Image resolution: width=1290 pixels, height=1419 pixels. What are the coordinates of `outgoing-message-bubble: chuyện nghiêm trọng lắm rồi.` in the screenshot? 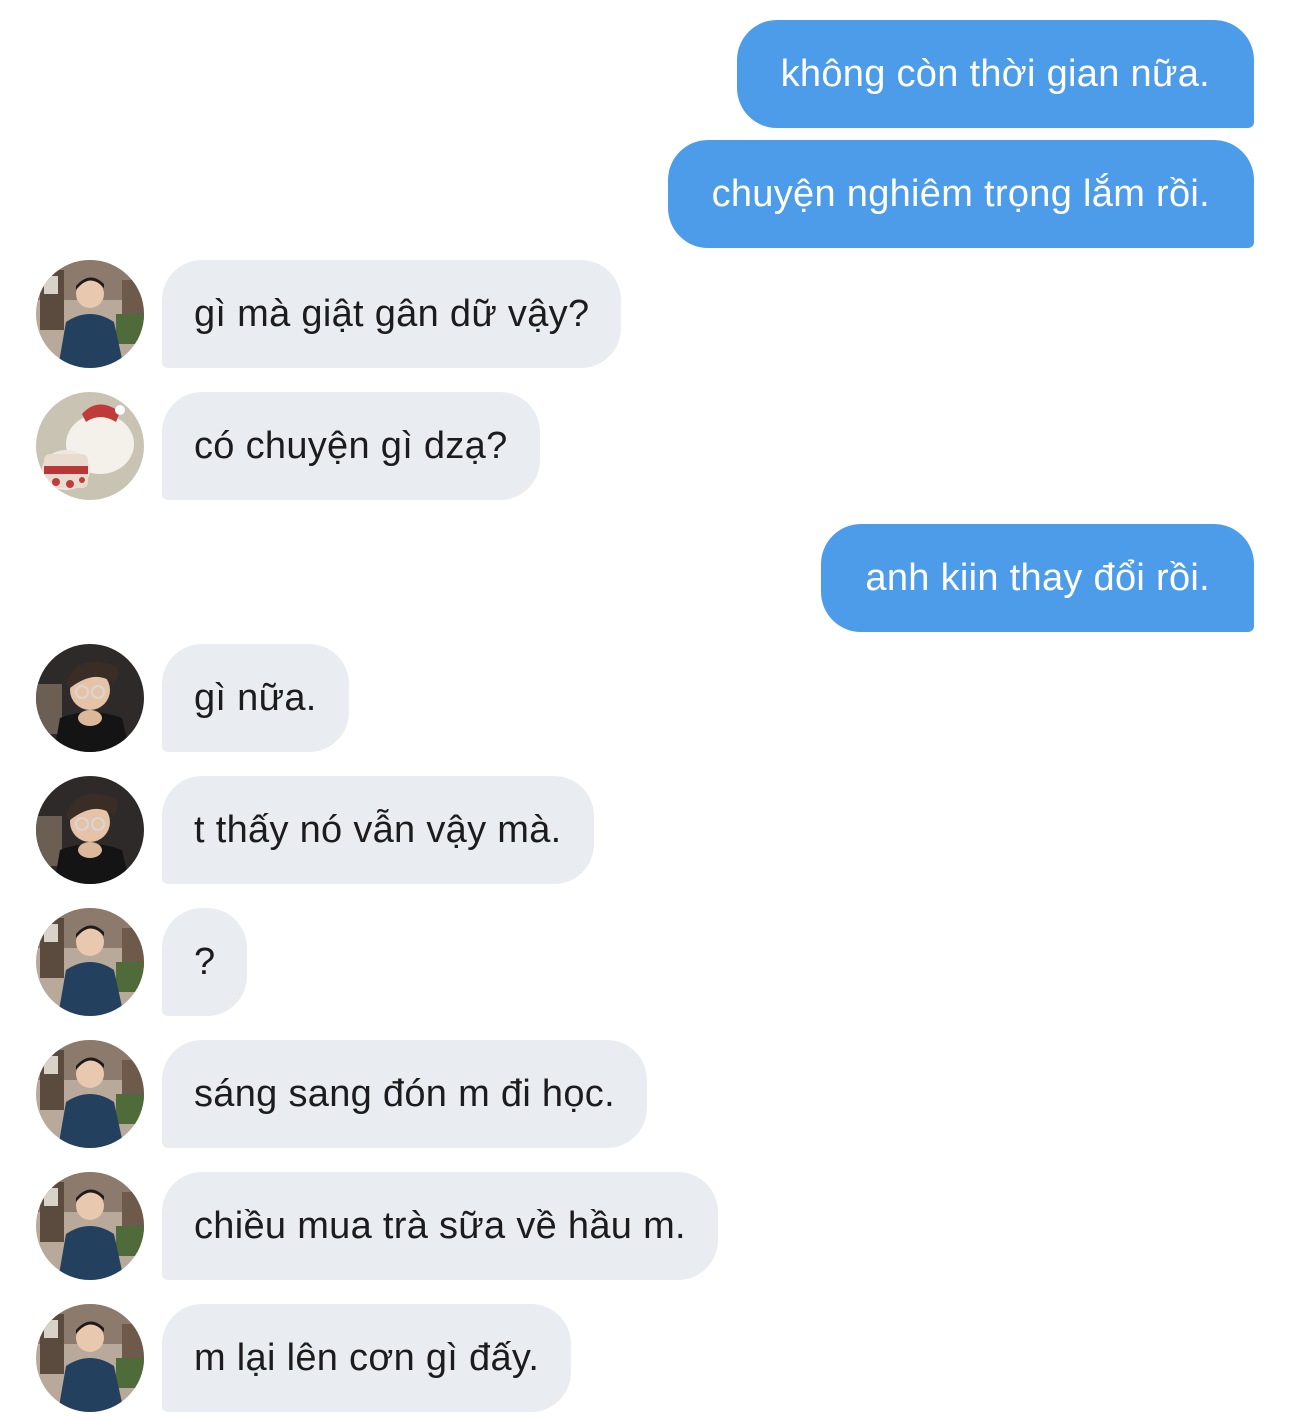 It's located at (960, 194).